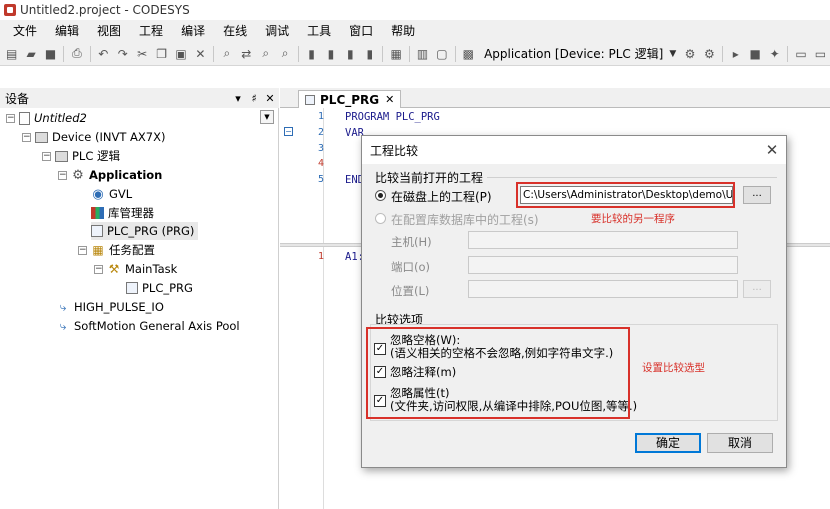  What do you see at coordinates (81, 156) in the screenshot?
I see `tree-item-plc-logic: − PLC 逻辑` at bounding box center [81, 156].